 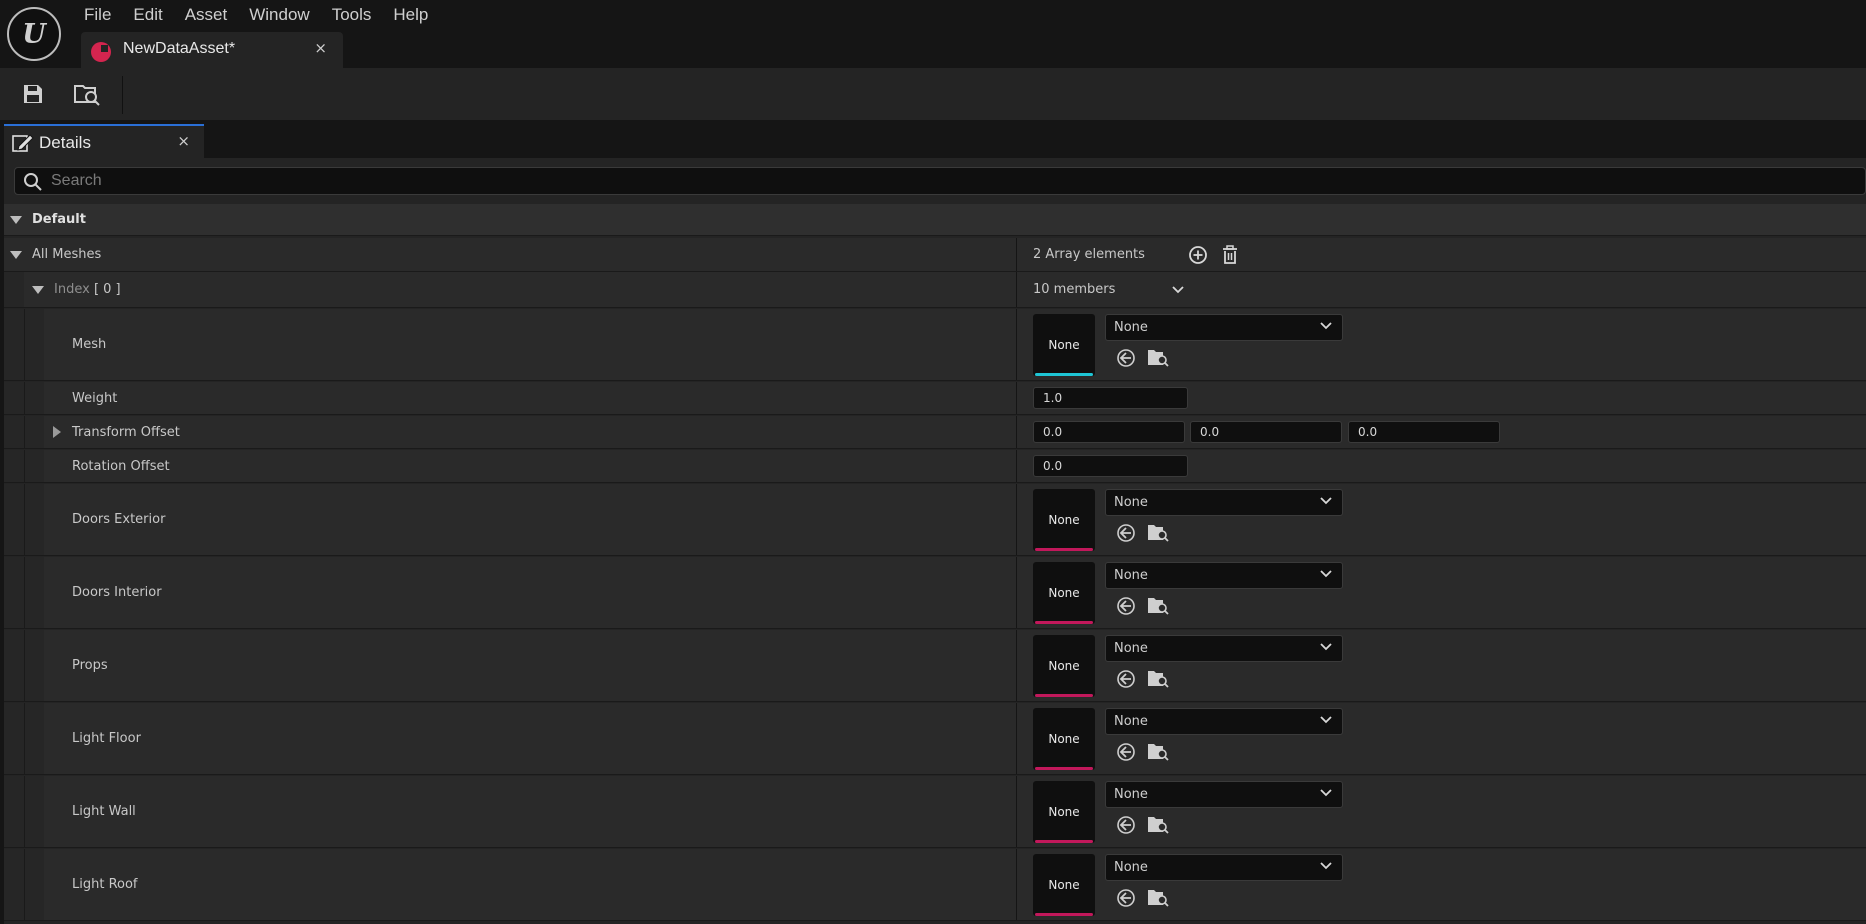 What do you see at coordinates (57, 432) in the screenshot?
I see `expand-arrow-icon` at bounding box center [57, 432].